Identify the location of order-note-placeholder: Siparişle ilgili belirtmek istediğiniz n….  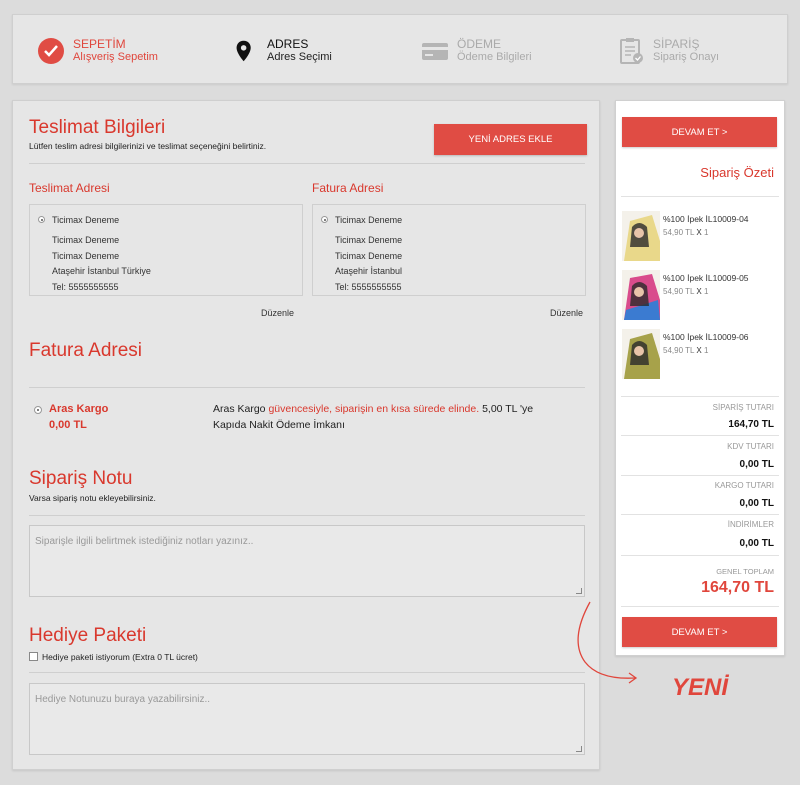
(144, 541).